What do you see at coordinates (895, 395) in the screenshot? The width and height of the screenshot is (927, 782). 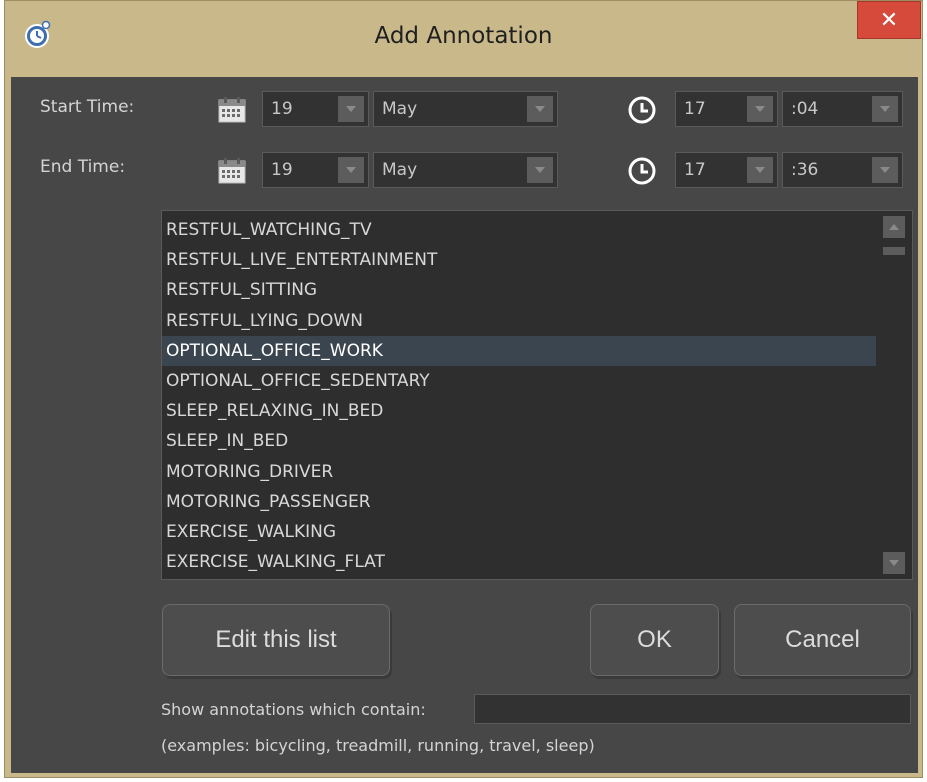 I see `list-scrollbar` at bounding box center [895, 395].